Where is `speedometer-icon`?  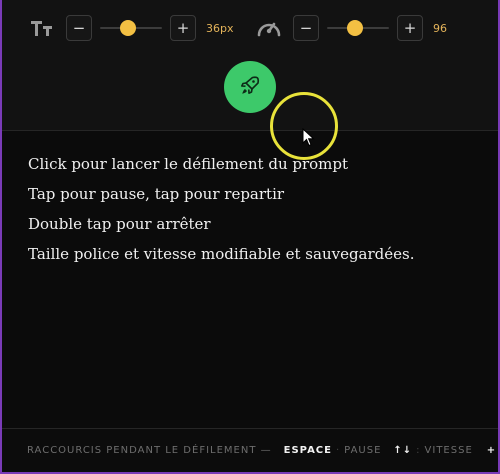
speedometer-icon is located at coordinates (269, 28).